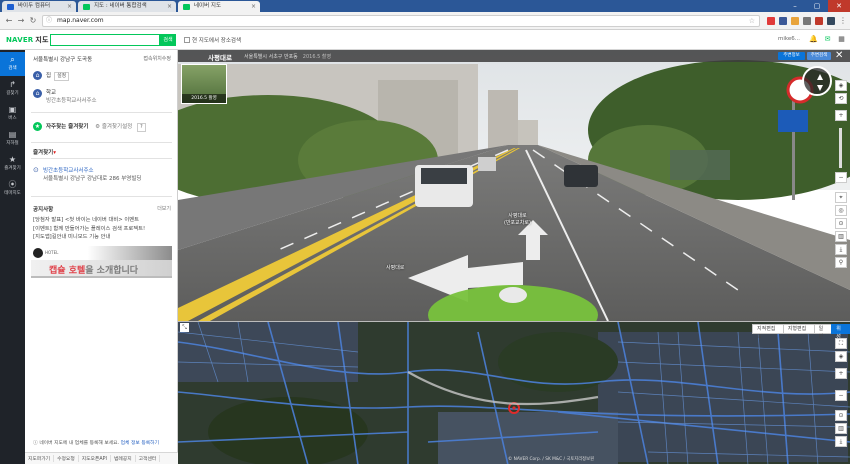  What do you see at coordinates (33, 21) in the screenshot?
I see `reload-icon: ↻` at bounding box center [33, 21].